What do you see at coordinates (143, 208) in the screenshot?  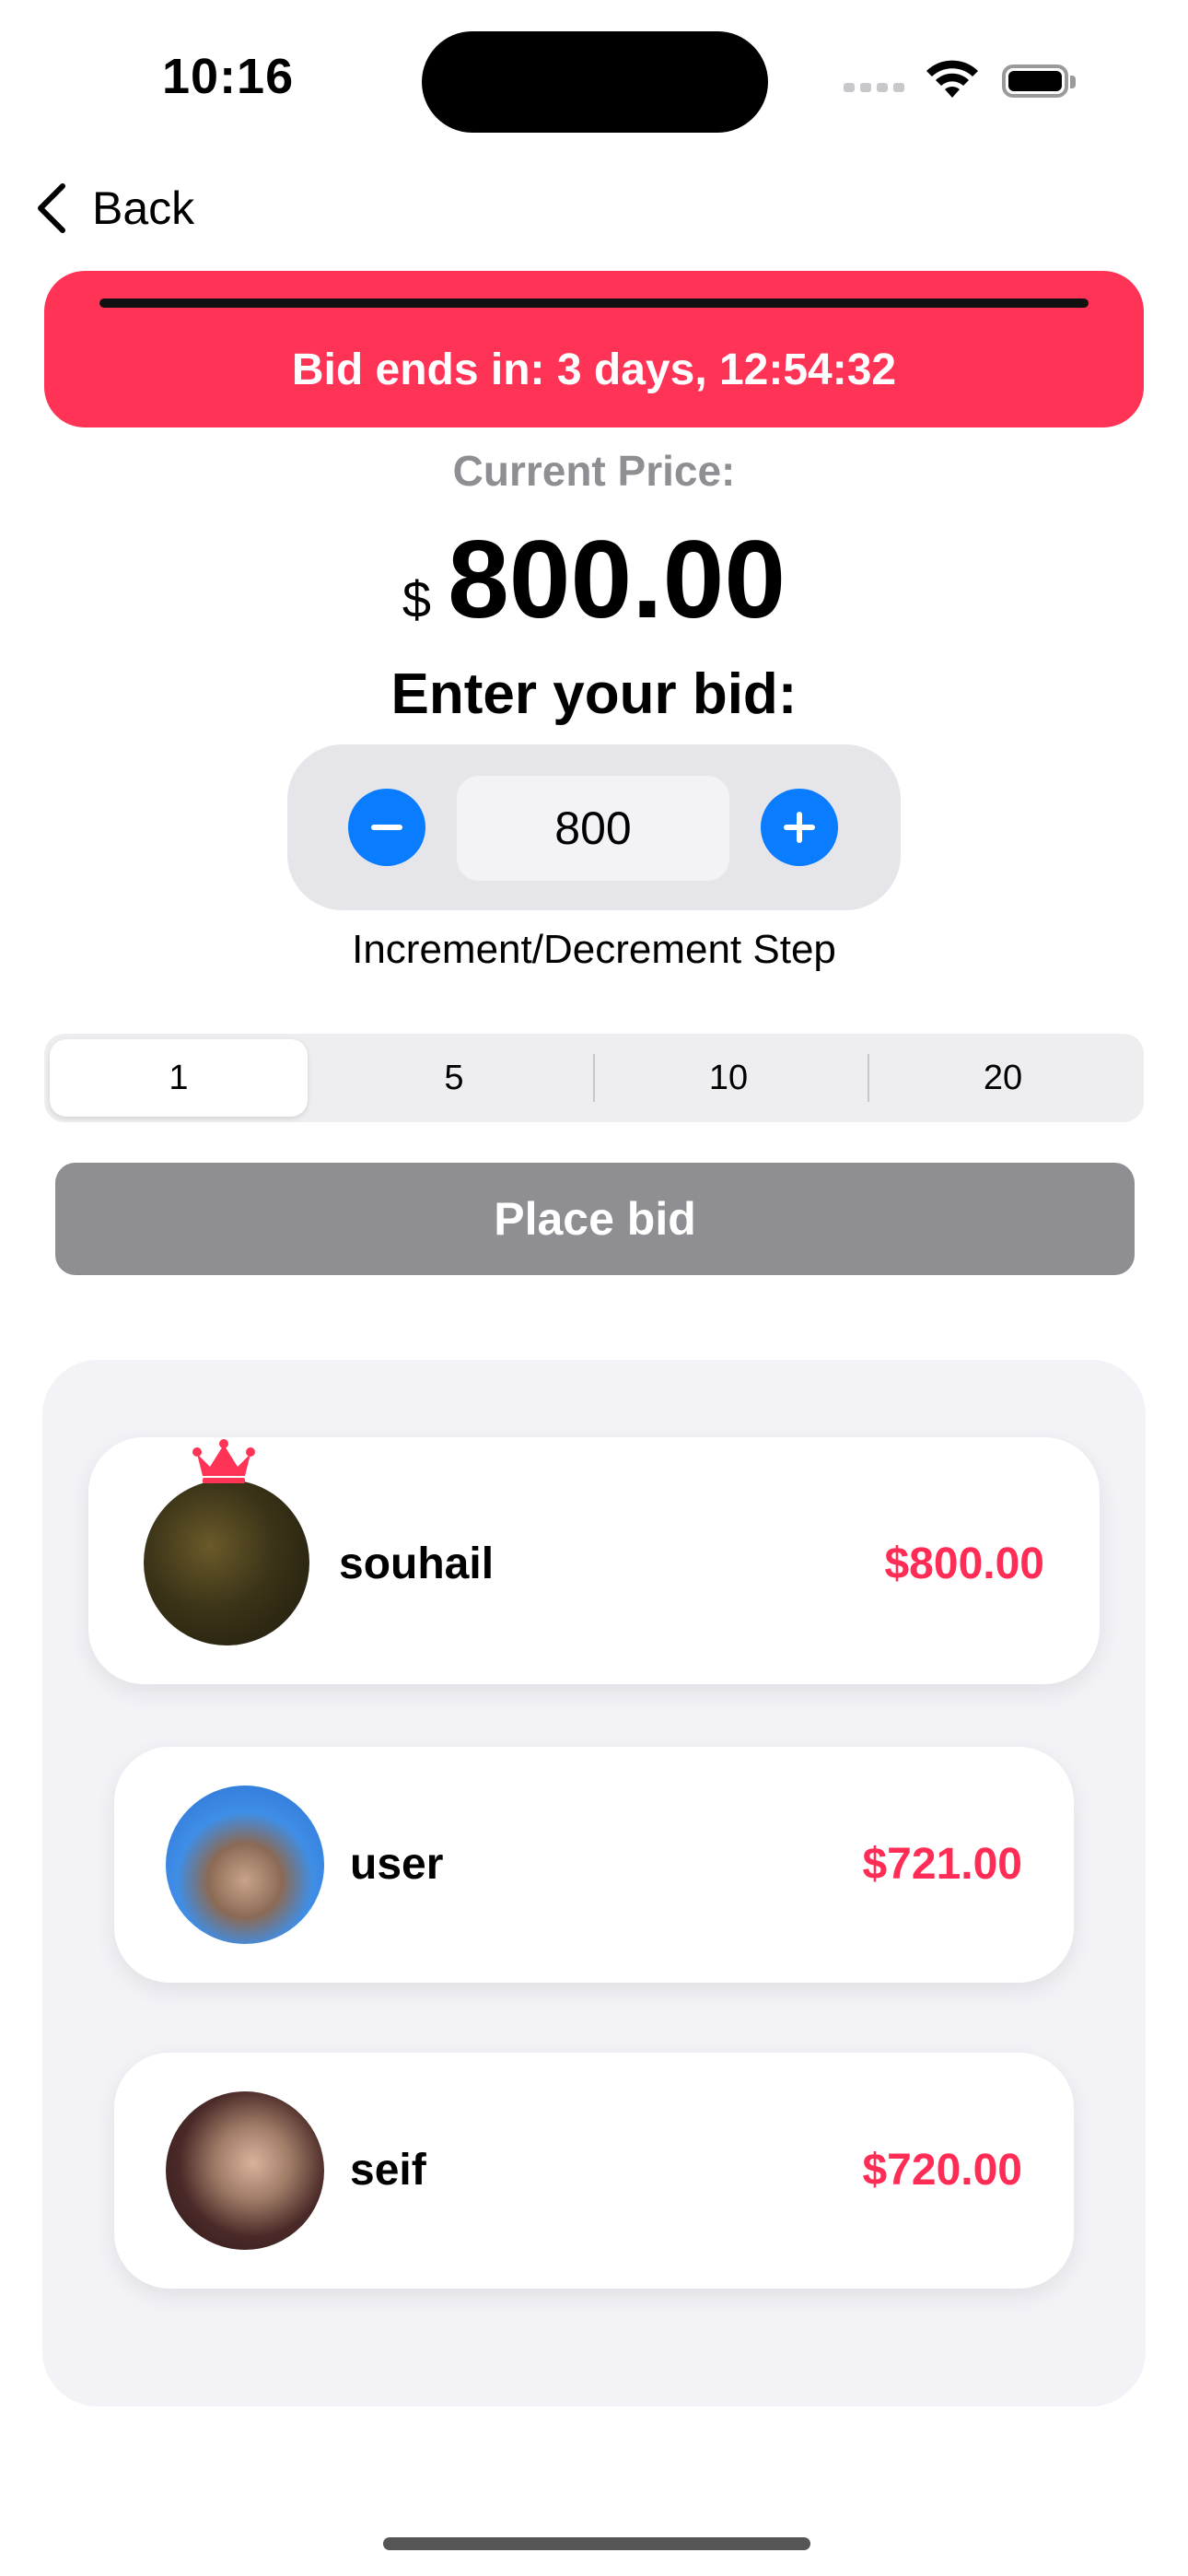 I see `back-label: Back` at bounding box center [143, 208].